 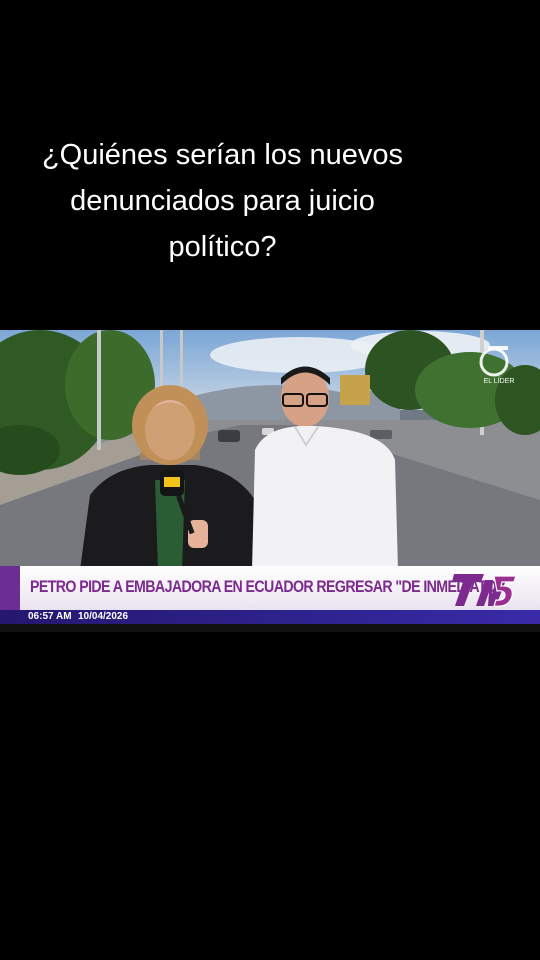 What do you see at coordinates (222, 247) in the screenshot?
I see `caption-line-3: político?` at bounding box center [222, 247].